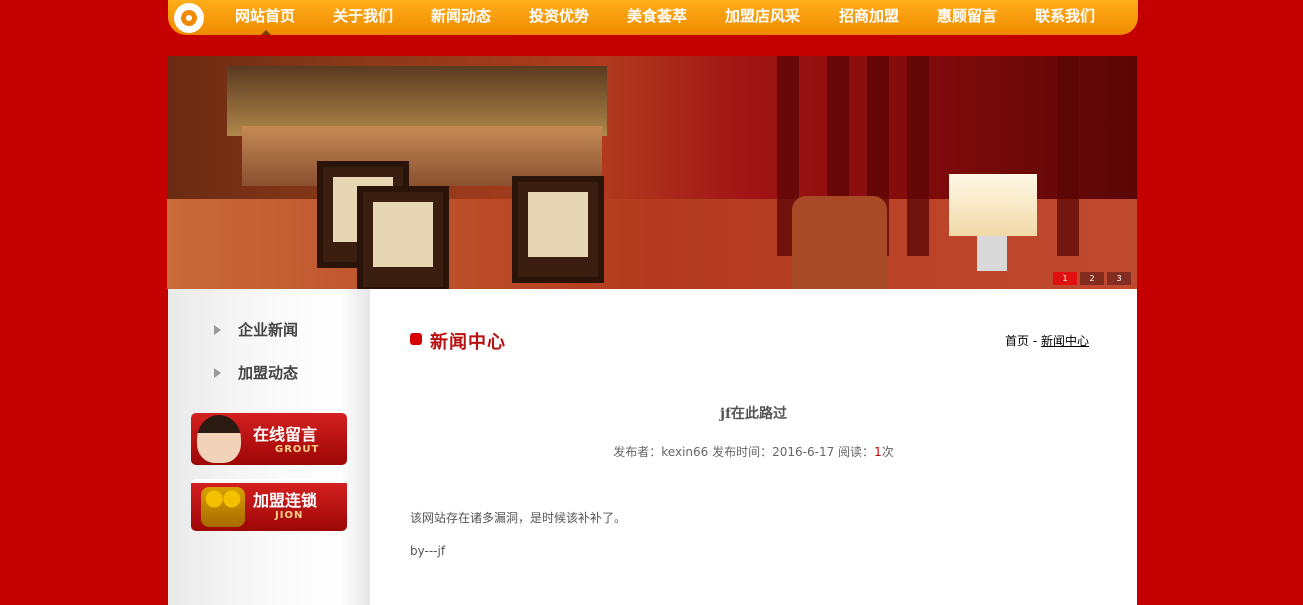 This screenshot has width=1303, height=605. What do you see at coordinates (1065, 341) in the screenshot?
I see `breadcrumb-current-link: 新闻中心` at bounding box center [1065, 341].